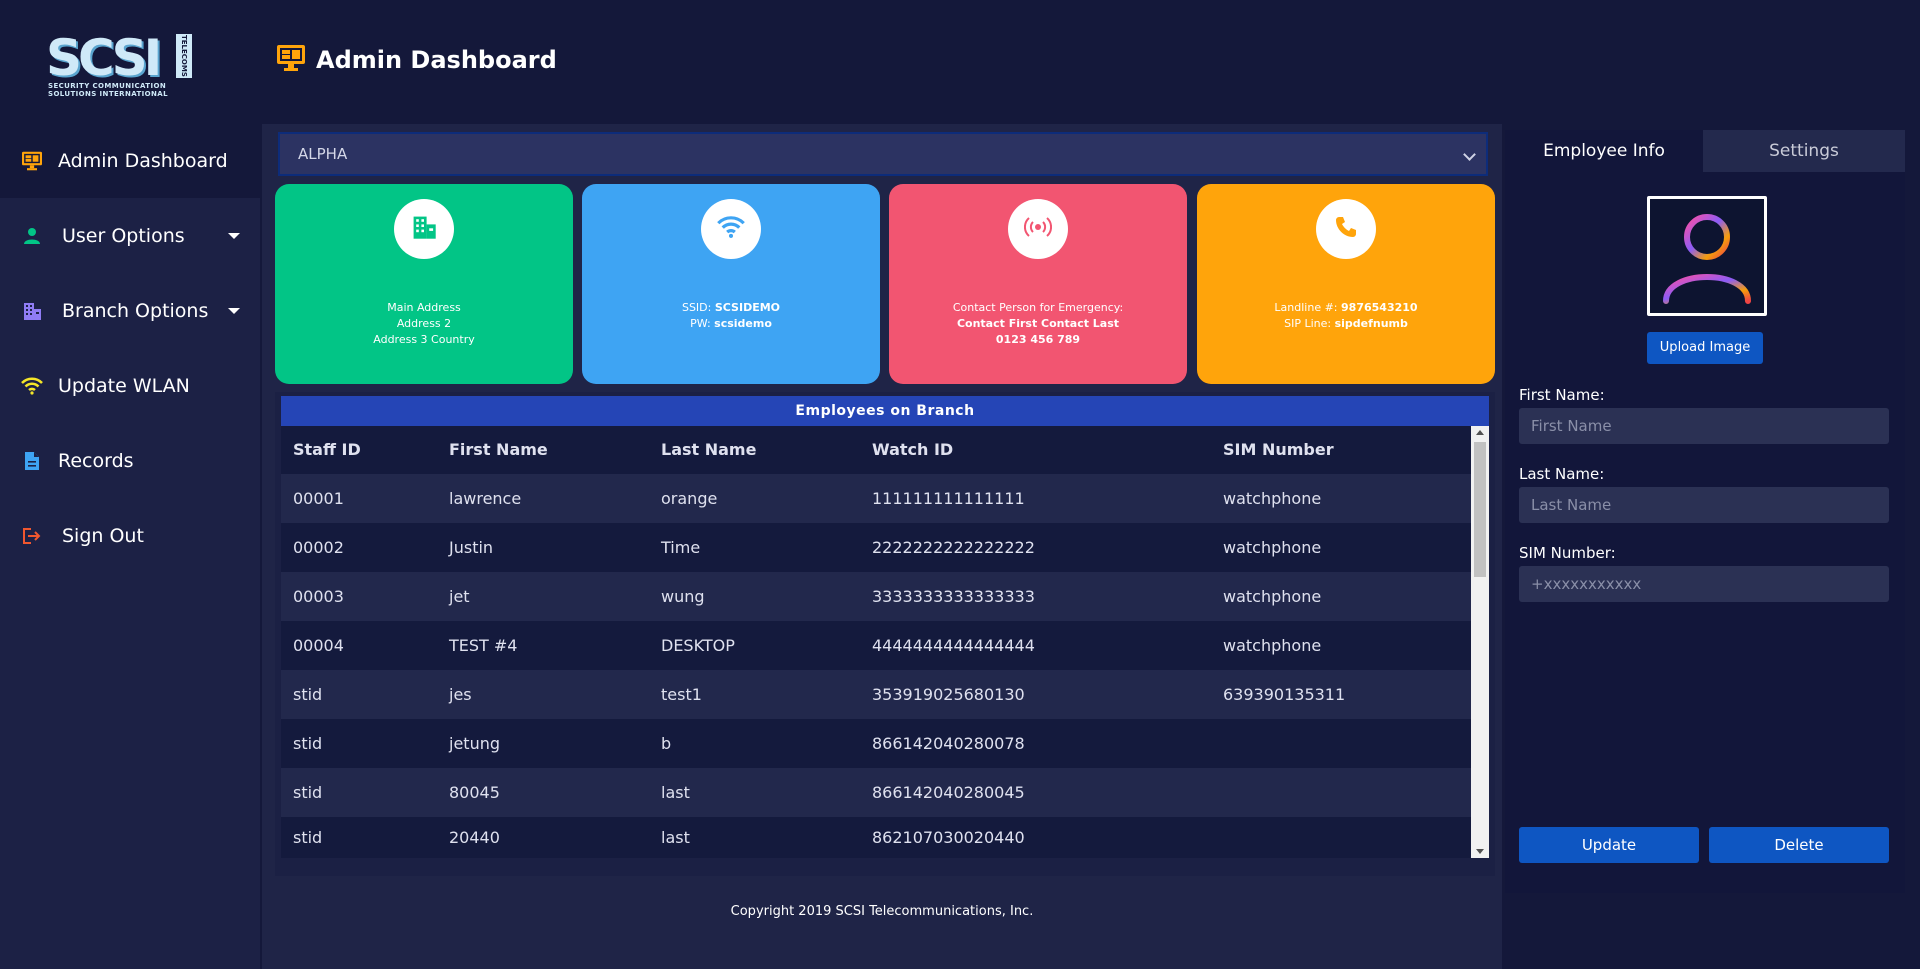  What do you see at coordinates (731, 284) in the screenshot?
I see `wlan-card: SSID: SCSIDEMO PW: scsidemo` at bounding box center [731, 284].